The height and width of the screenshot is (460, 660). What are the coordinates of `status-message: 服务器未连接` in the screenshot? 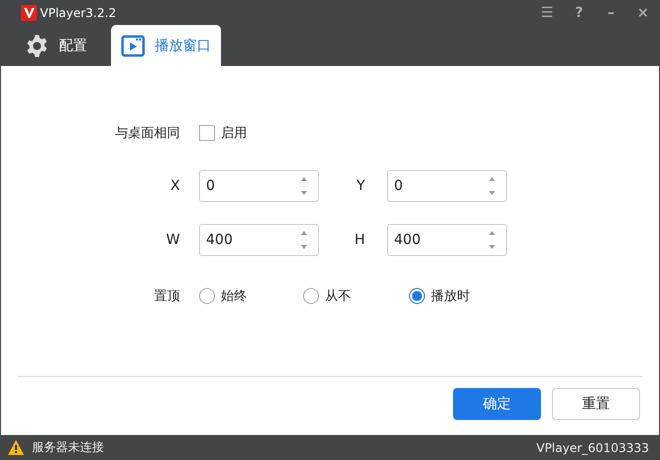 It's located at (68, 447).